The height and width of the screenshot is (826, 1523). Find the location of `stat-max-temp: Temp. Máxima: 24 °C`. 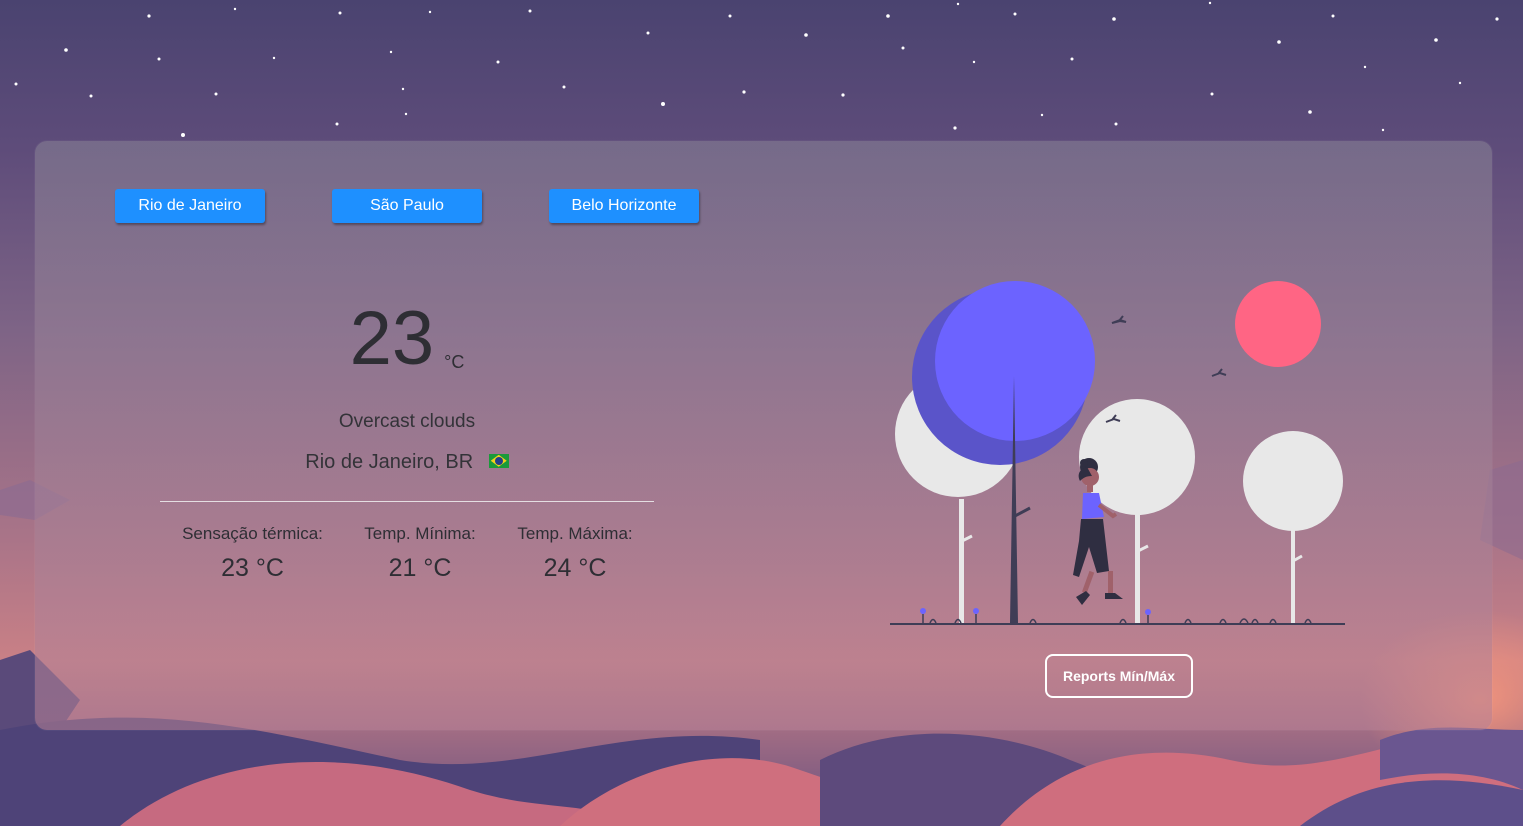

stat-max-temp: Temp. Máxima: 24 °C is located at coordinates (575, 553).